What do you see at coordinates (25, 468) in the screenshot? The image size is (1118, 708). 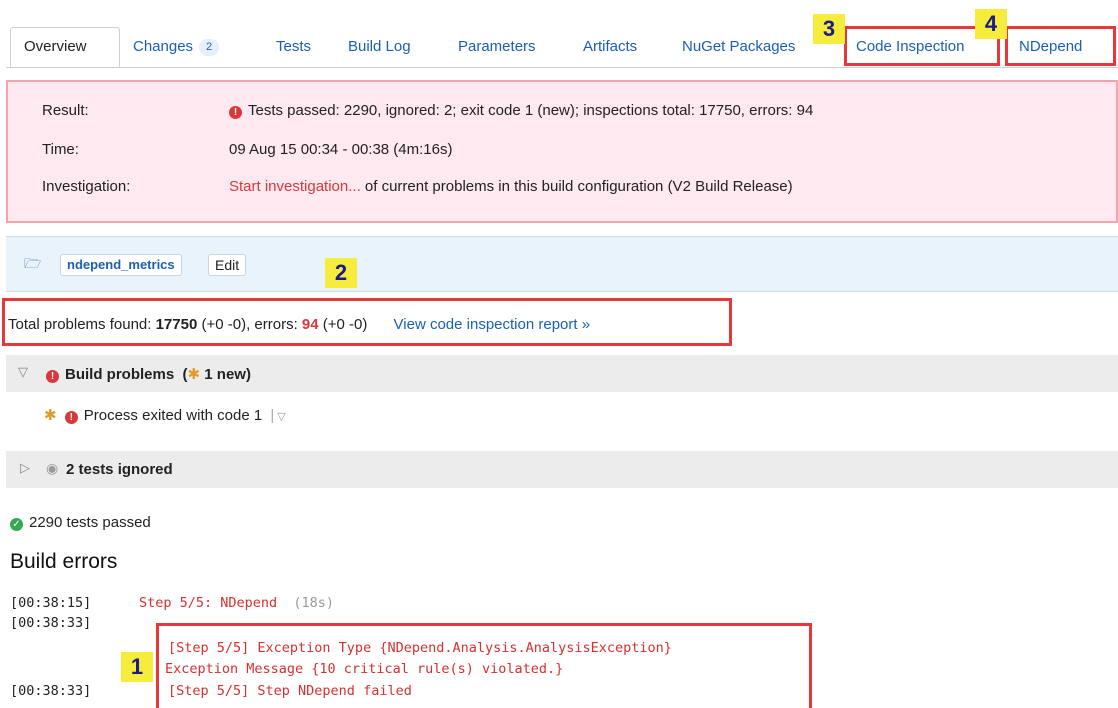 I see `expand-triangle-icon: ▷` at bounding box center [25, 468].